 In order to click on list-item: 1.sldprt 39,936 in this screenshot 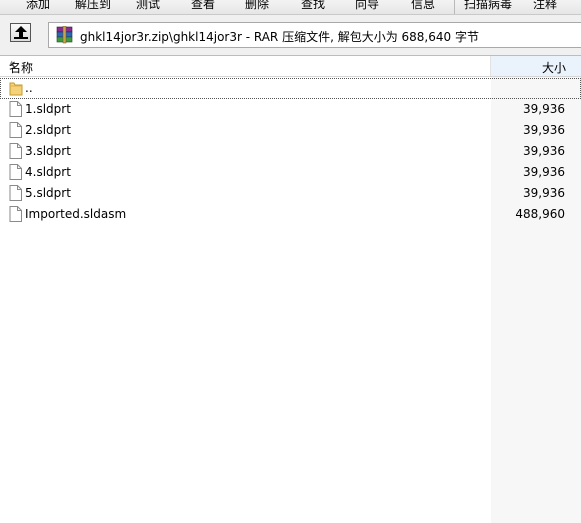, I will do `click(290, 109)`.